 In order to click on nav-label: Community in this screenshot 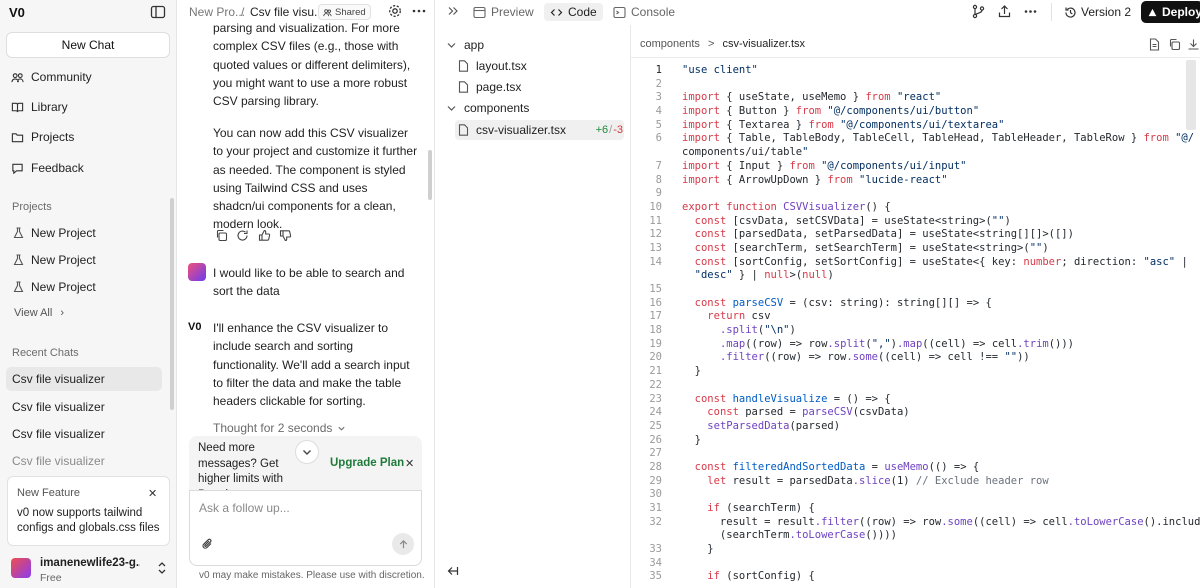, I will do `click(61, 77)`.